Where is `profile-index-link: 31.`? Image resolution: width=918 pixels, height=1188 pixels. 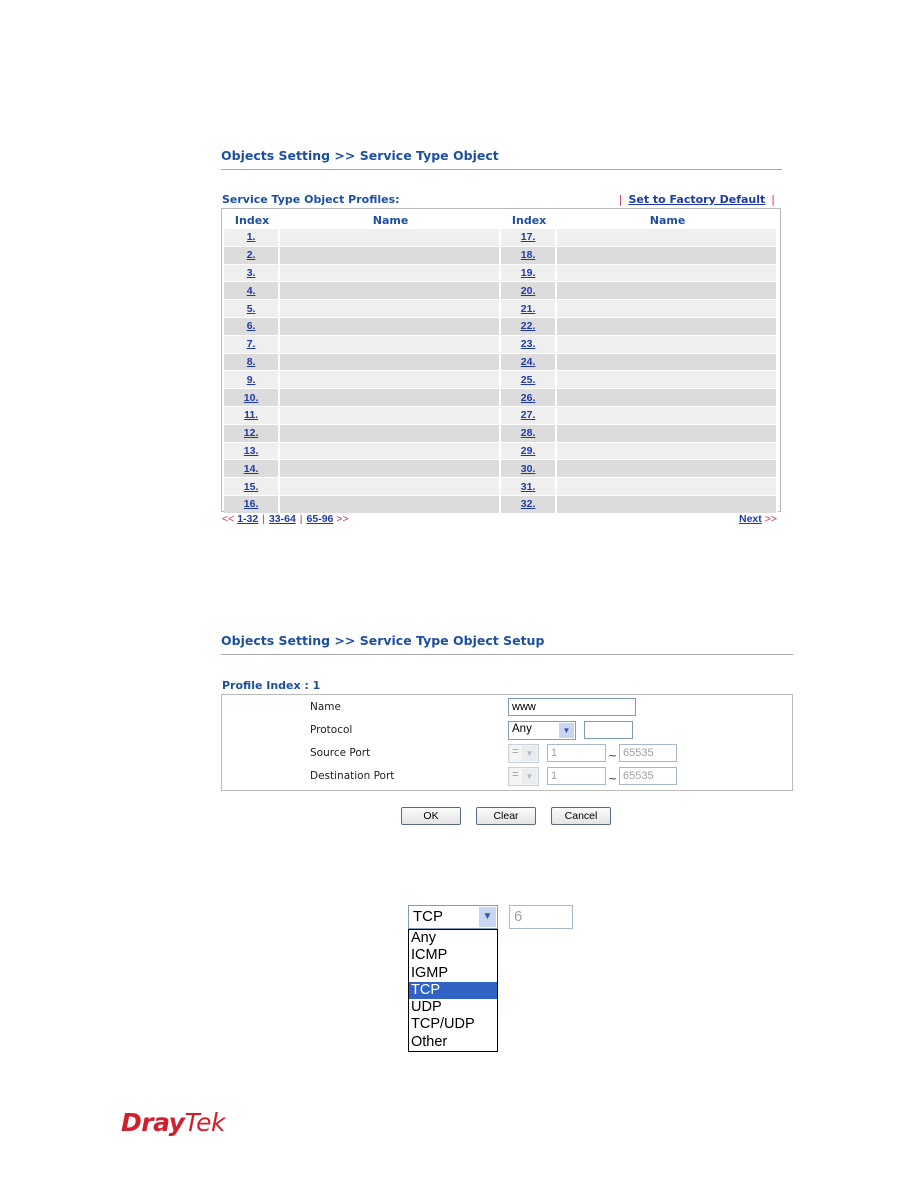
profile-index-link: 31. is located at coordinates (528, 487).